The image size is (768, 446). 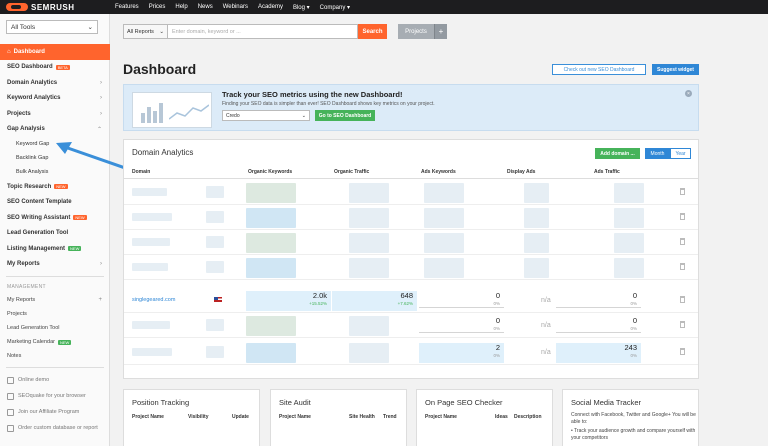 What do you see at coordinates (52, 27) in the screenshot?
I see `tools-select: All Tools ⌄` at bounding box center [52, 27].